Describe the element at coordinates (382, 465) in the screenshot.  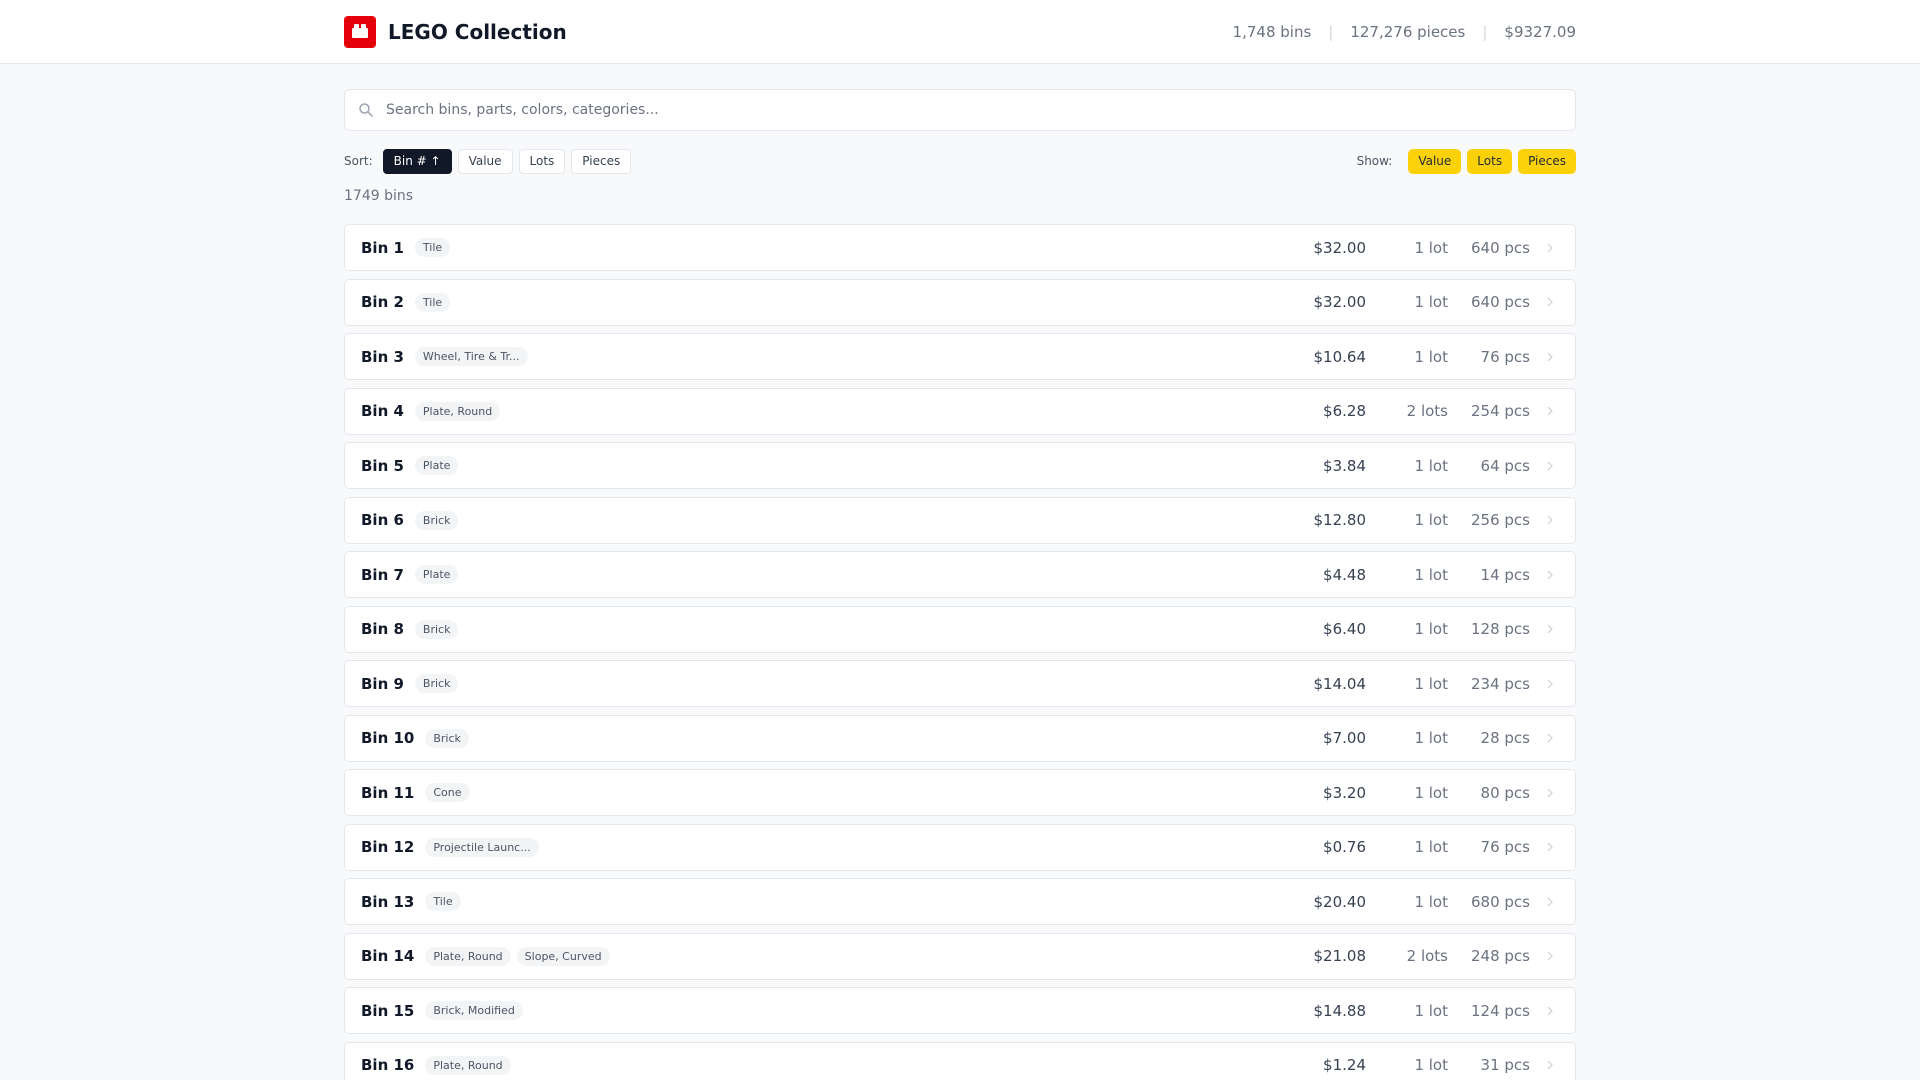
I see `bin-name: Bin 5` at that location.